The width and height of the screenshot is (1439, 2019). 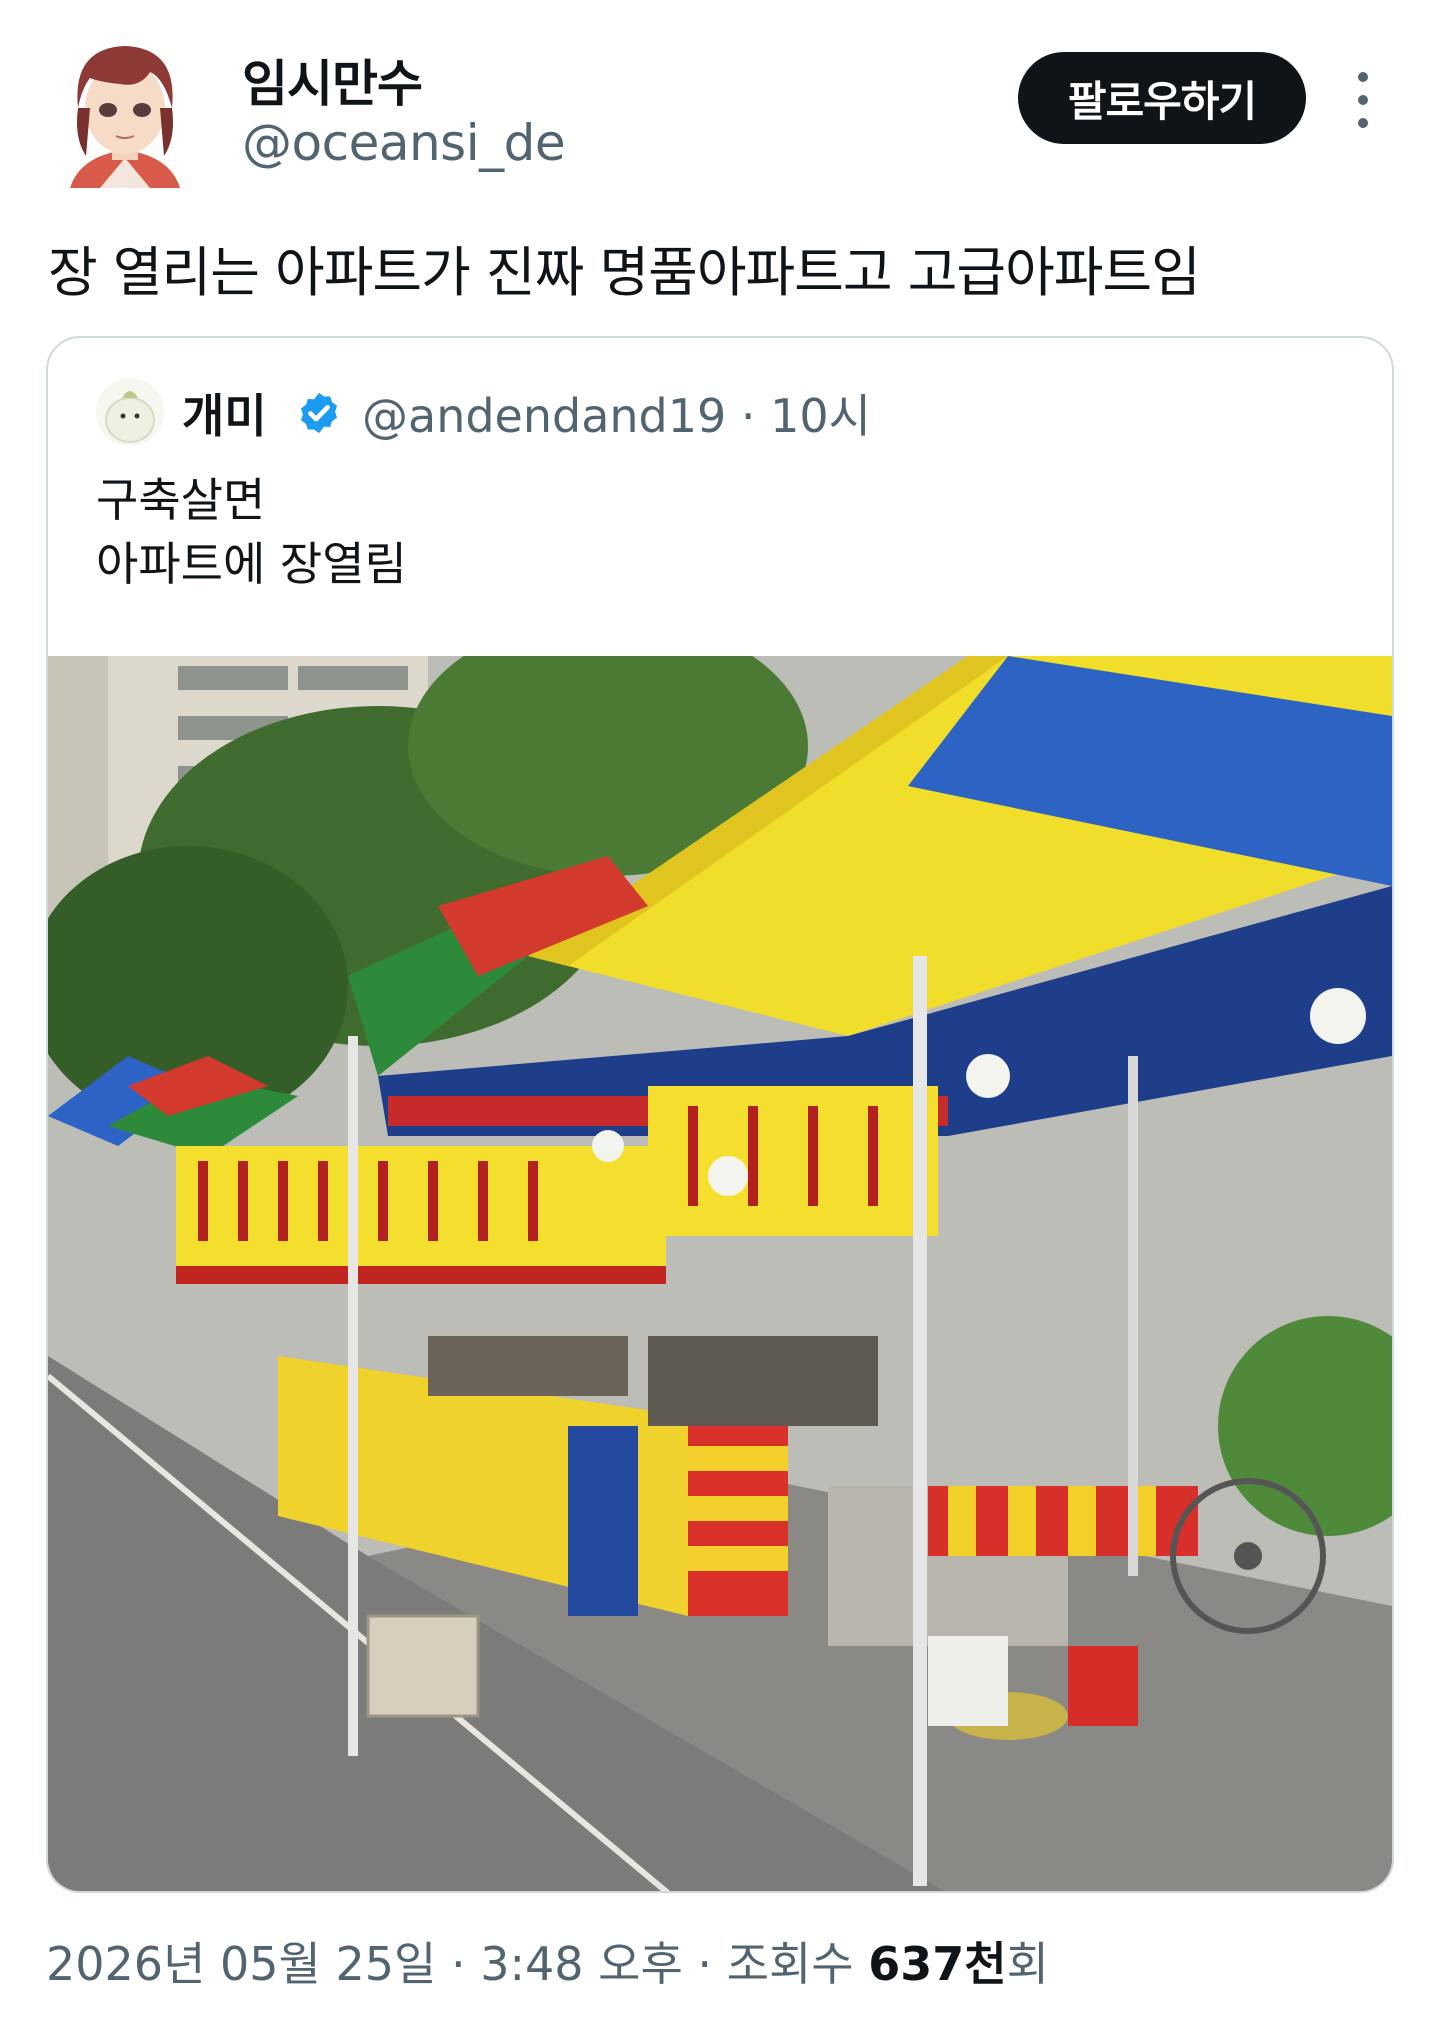 What do you see at coordinates (319, 413) in the screenshot?
I see `verified-badge-icon` at bounding box center [319, 413].